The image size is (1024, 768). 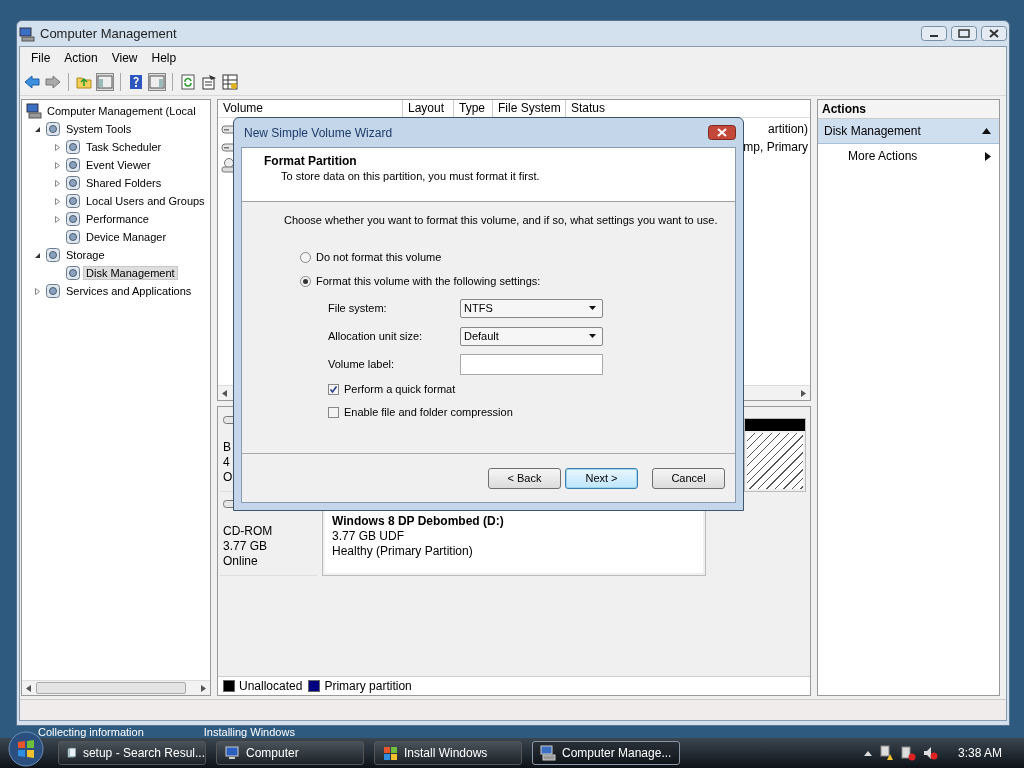 I want to click on dialog-button: < Back, so click(x=524, y=478).